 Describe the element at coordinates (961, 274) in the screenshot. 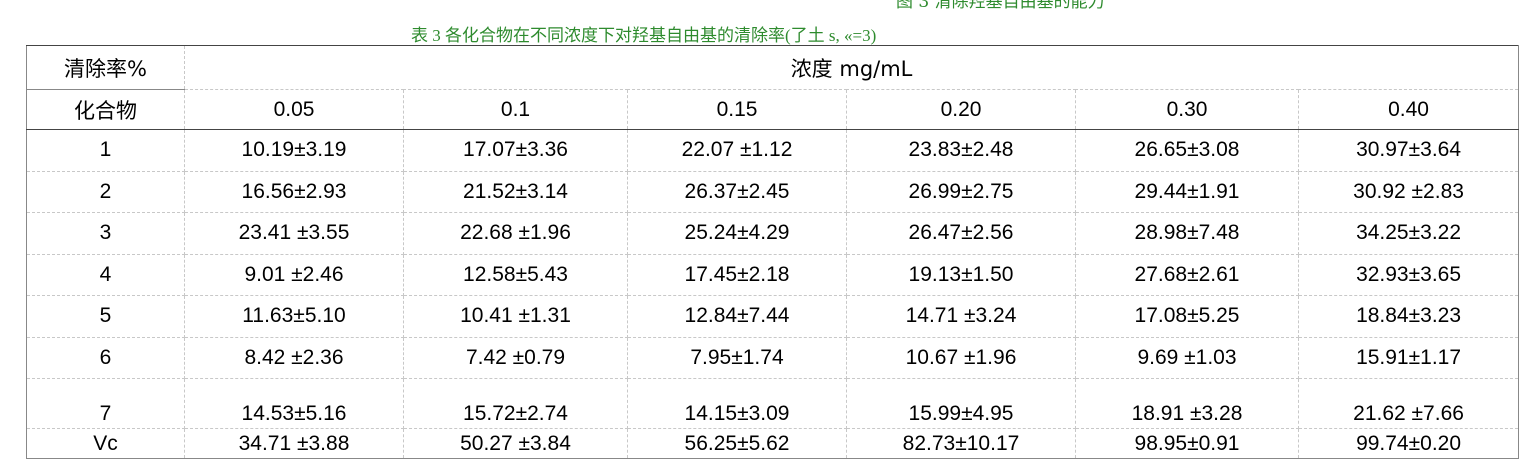

I see `value-cell: 19.13±1.50` at that location.